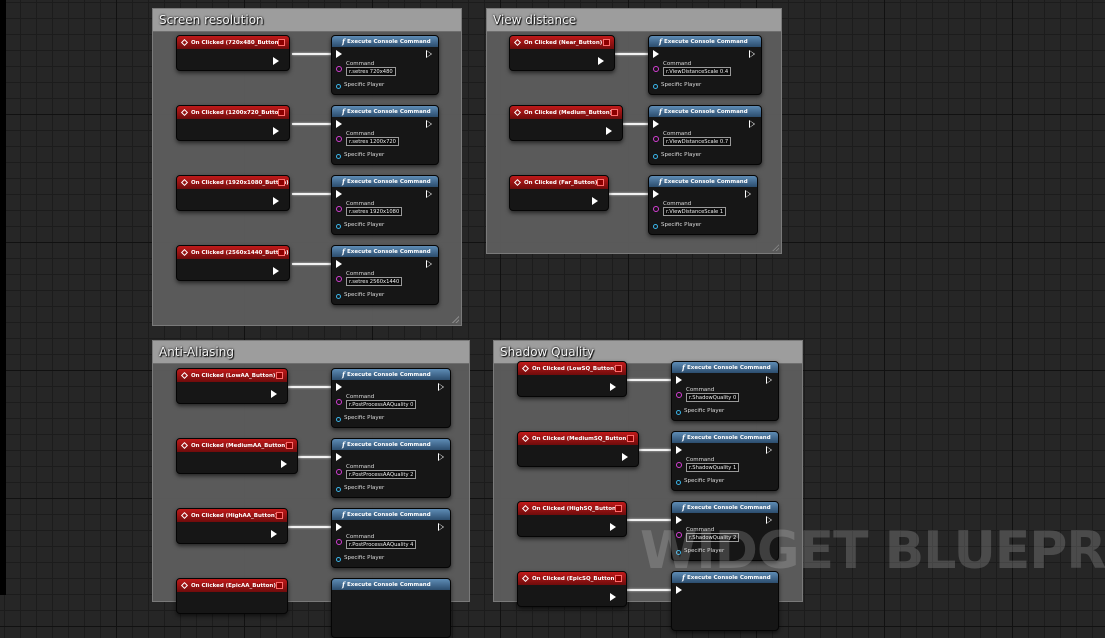 This screenshot has width=1105, height=638. I want to click on comment-title: View distance, so click(634, 20).